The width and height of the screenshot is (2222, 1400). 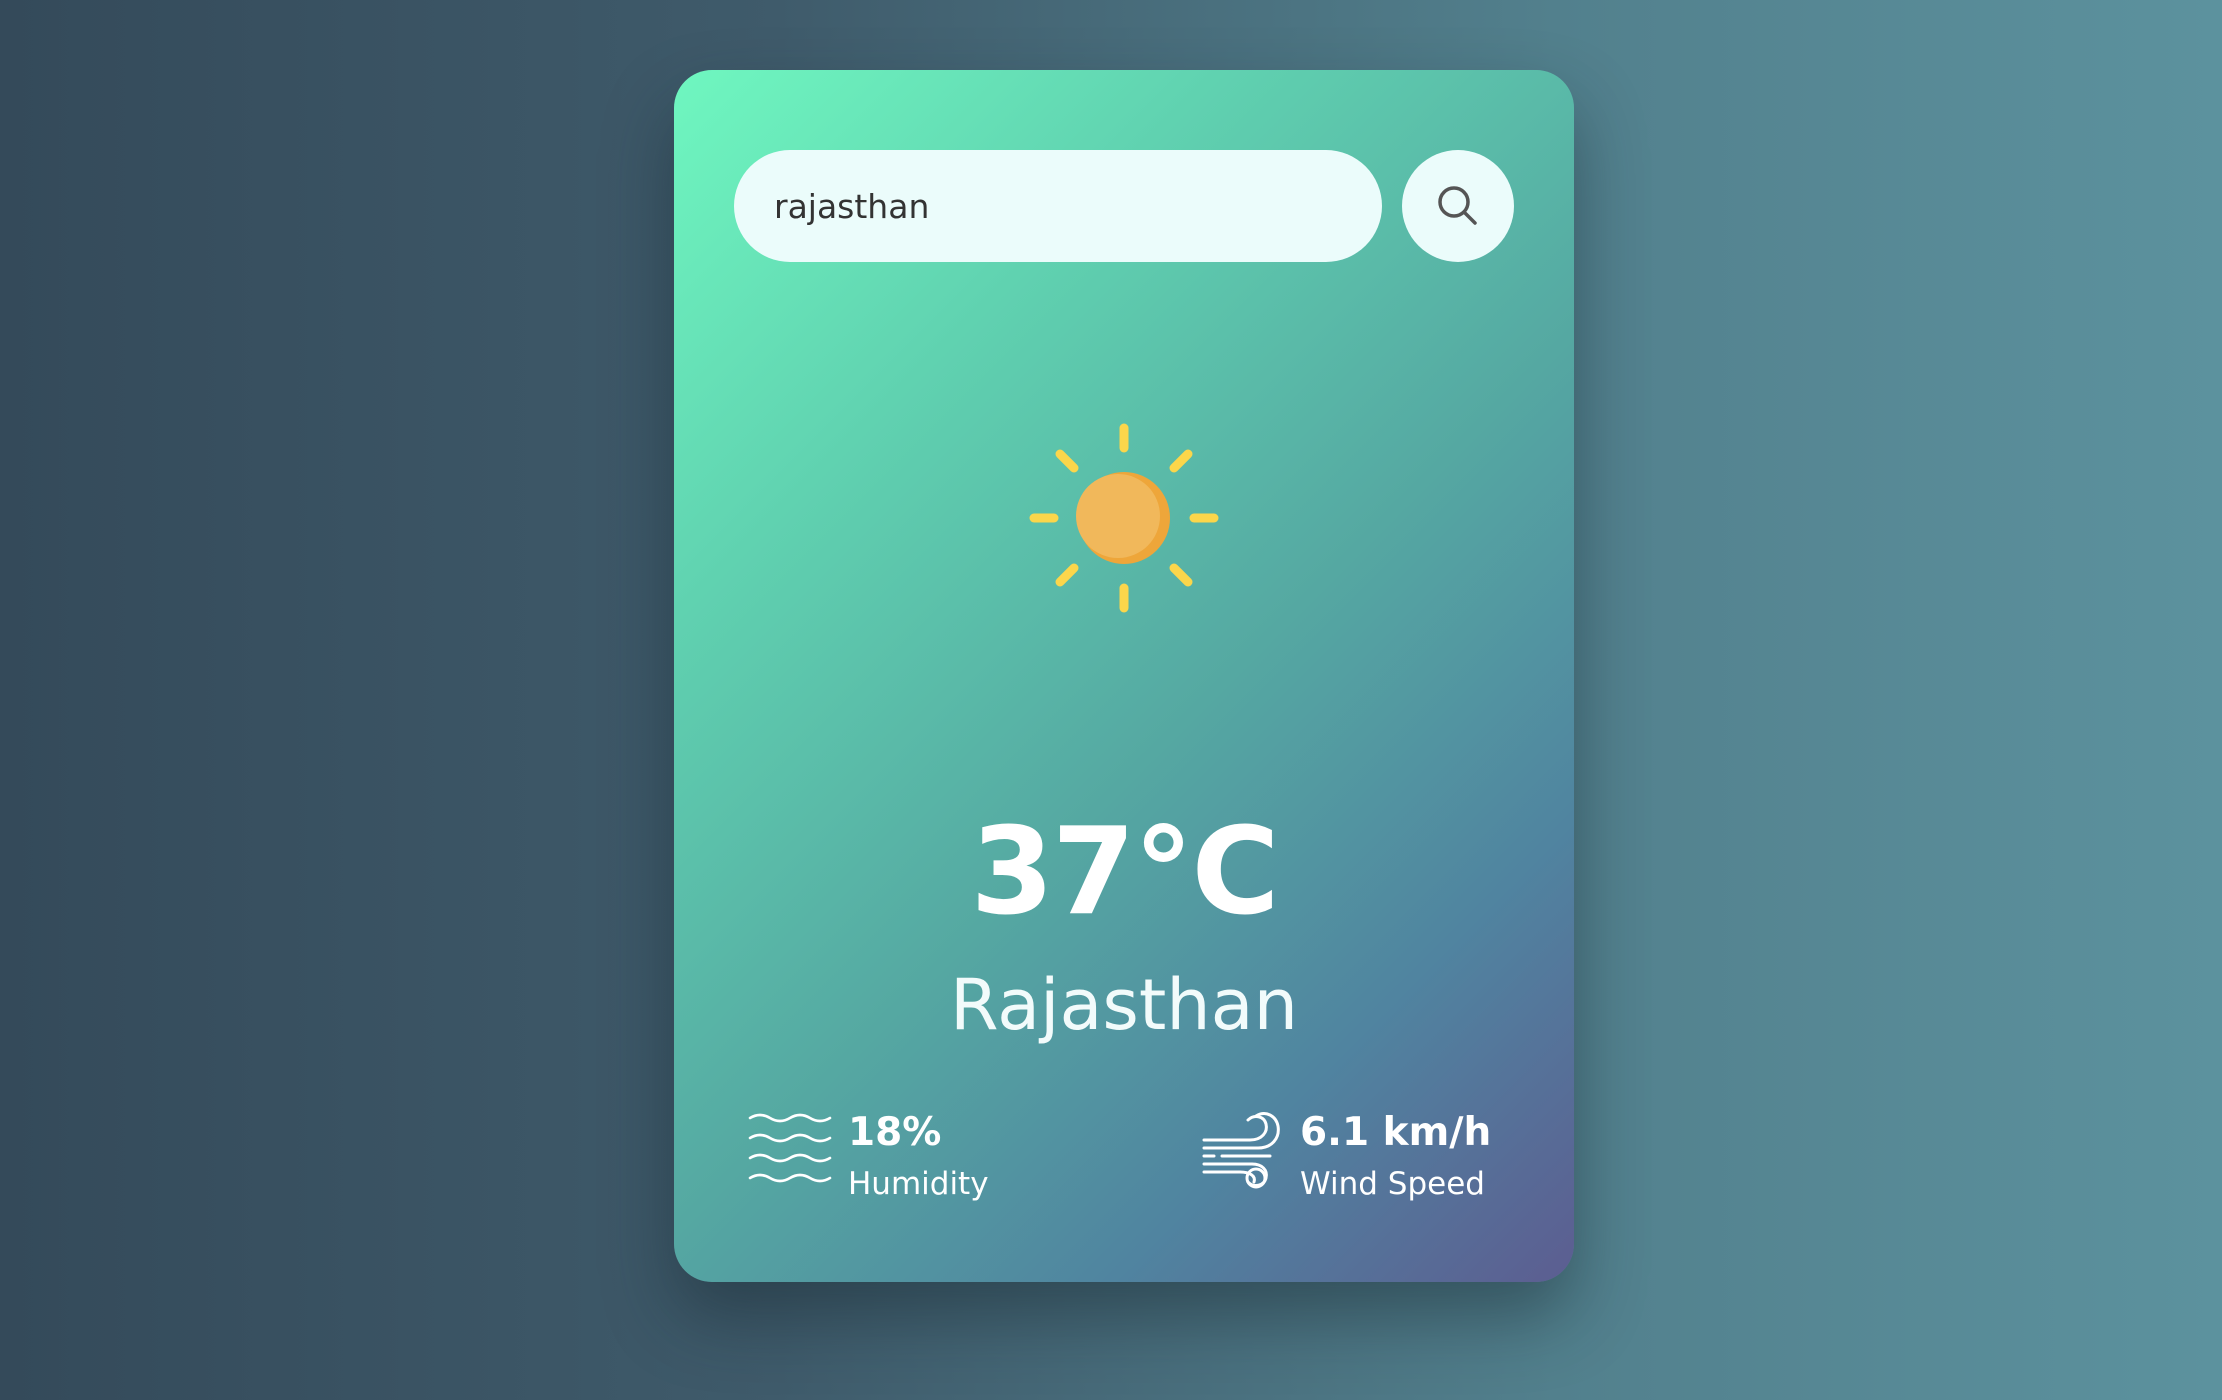 What do you see at coordinates (1124, 1005) in the screenshot?
I see `city-name: Rajasthan` at bounding box center [1124, 1005].